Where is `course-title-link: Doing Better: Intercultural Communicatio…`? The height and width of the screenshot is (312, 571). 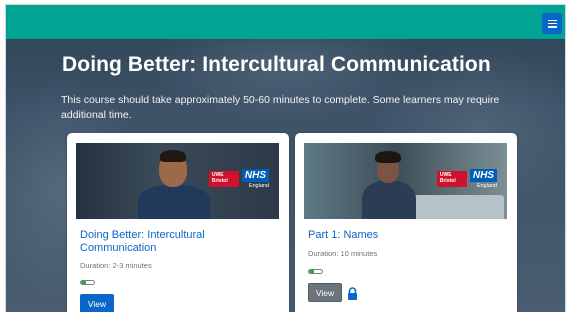
course-title-link: Doing Better: Intercultural Communicatio… is located at coordinates (175, 242).